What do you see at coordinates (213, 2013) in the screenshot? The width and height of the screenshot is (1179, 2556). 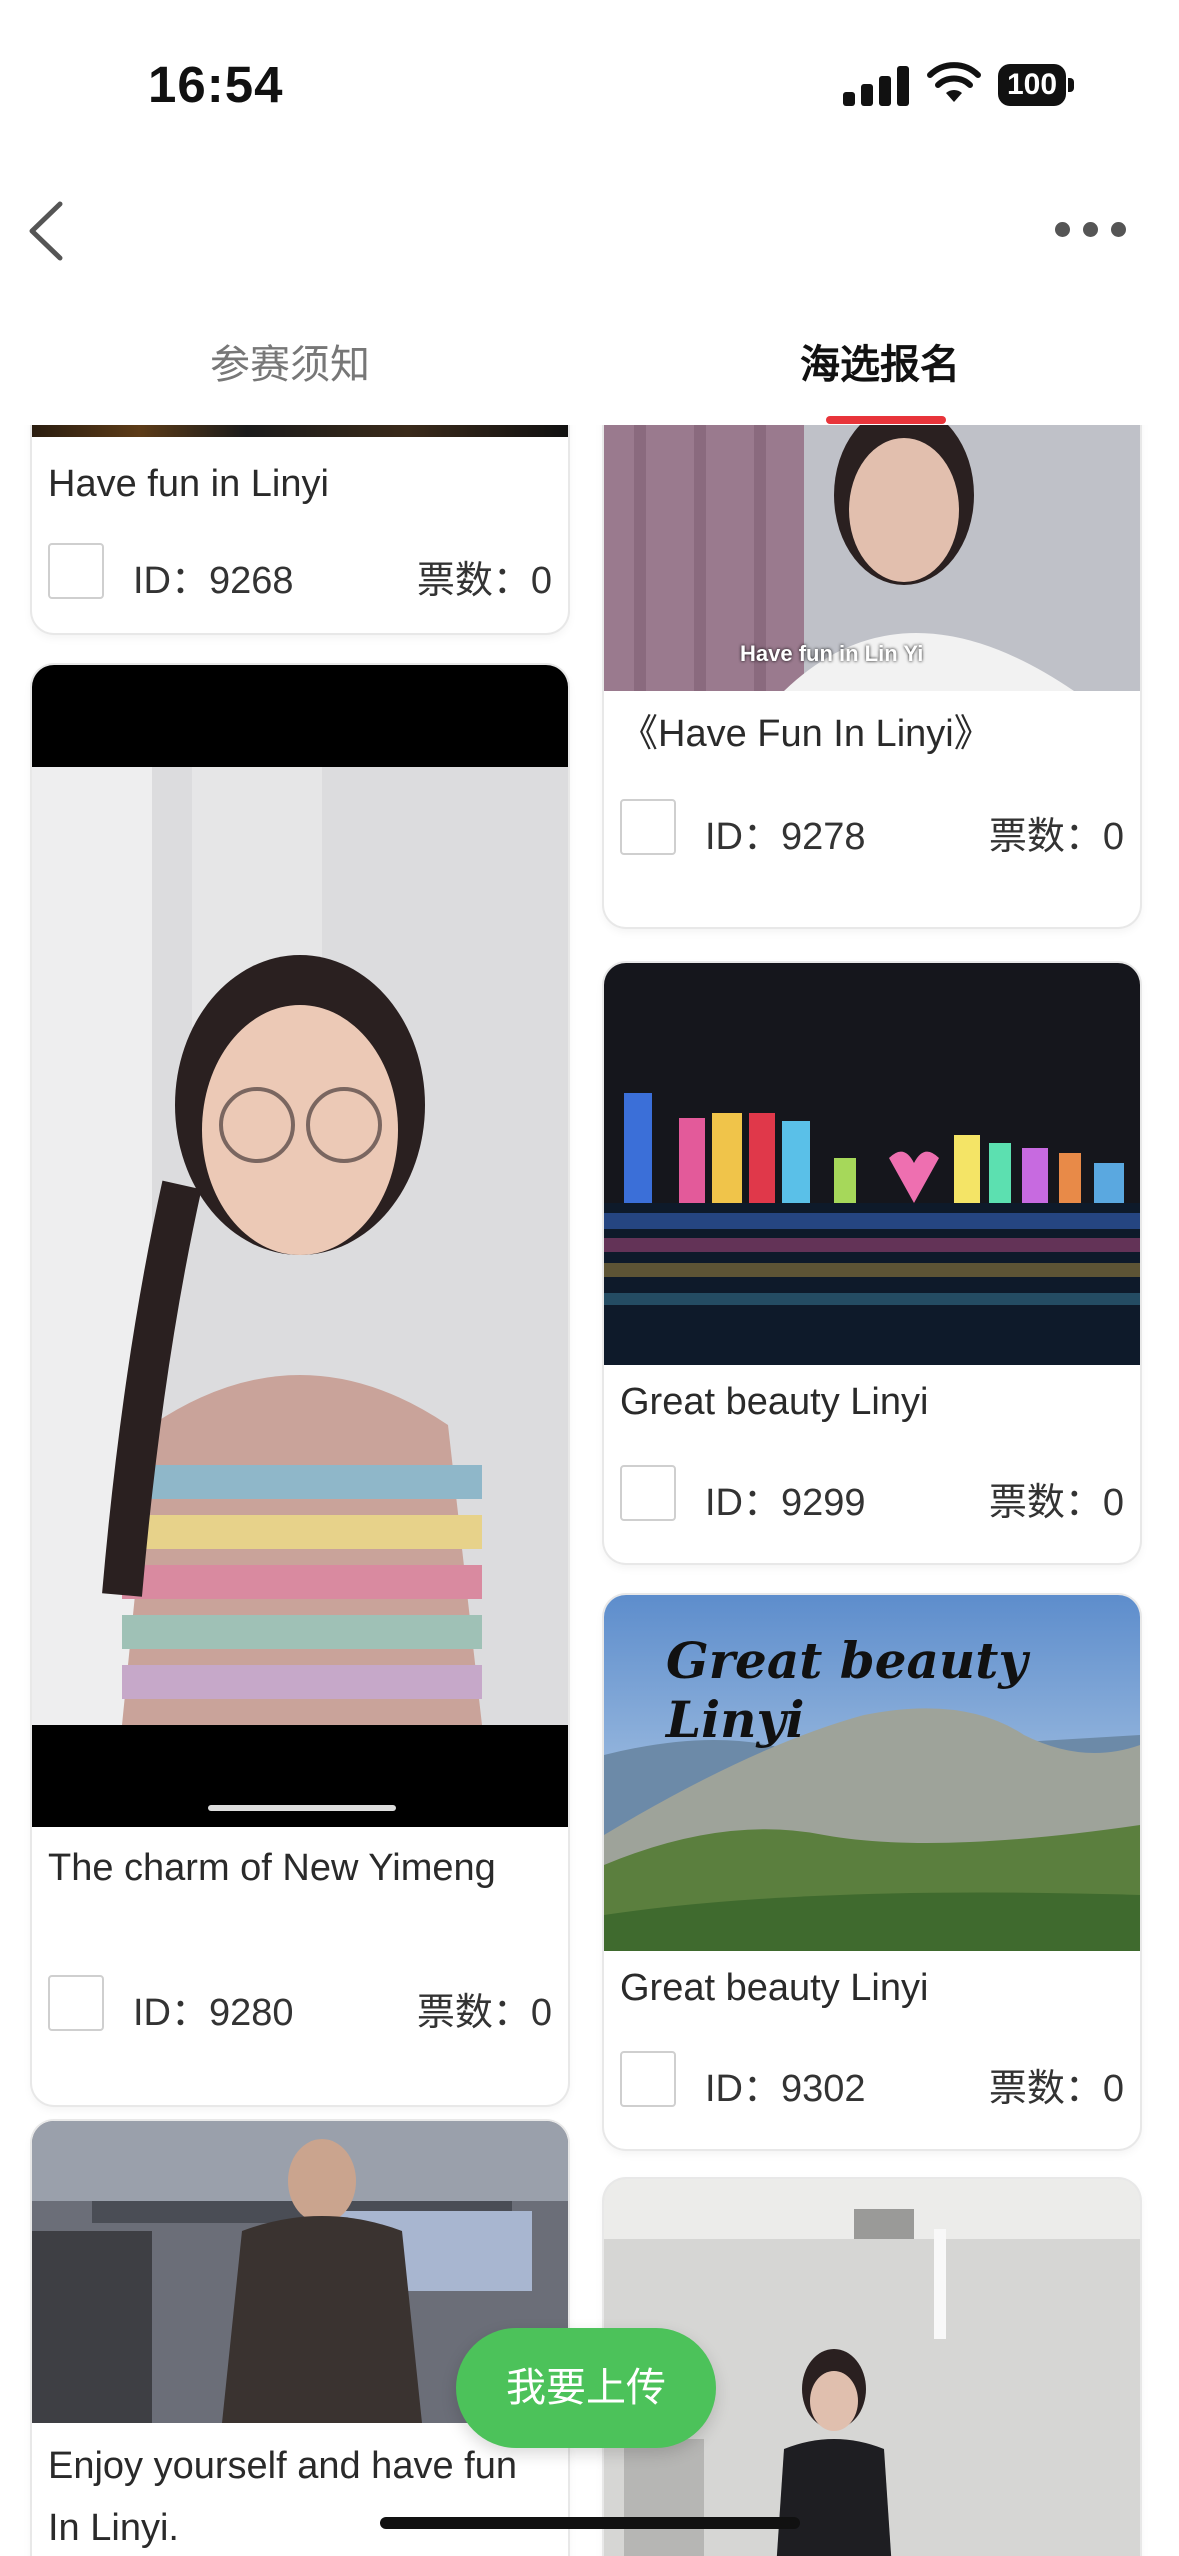 I see `entry-id: ID：9280` at bounding box center [213, 2013].